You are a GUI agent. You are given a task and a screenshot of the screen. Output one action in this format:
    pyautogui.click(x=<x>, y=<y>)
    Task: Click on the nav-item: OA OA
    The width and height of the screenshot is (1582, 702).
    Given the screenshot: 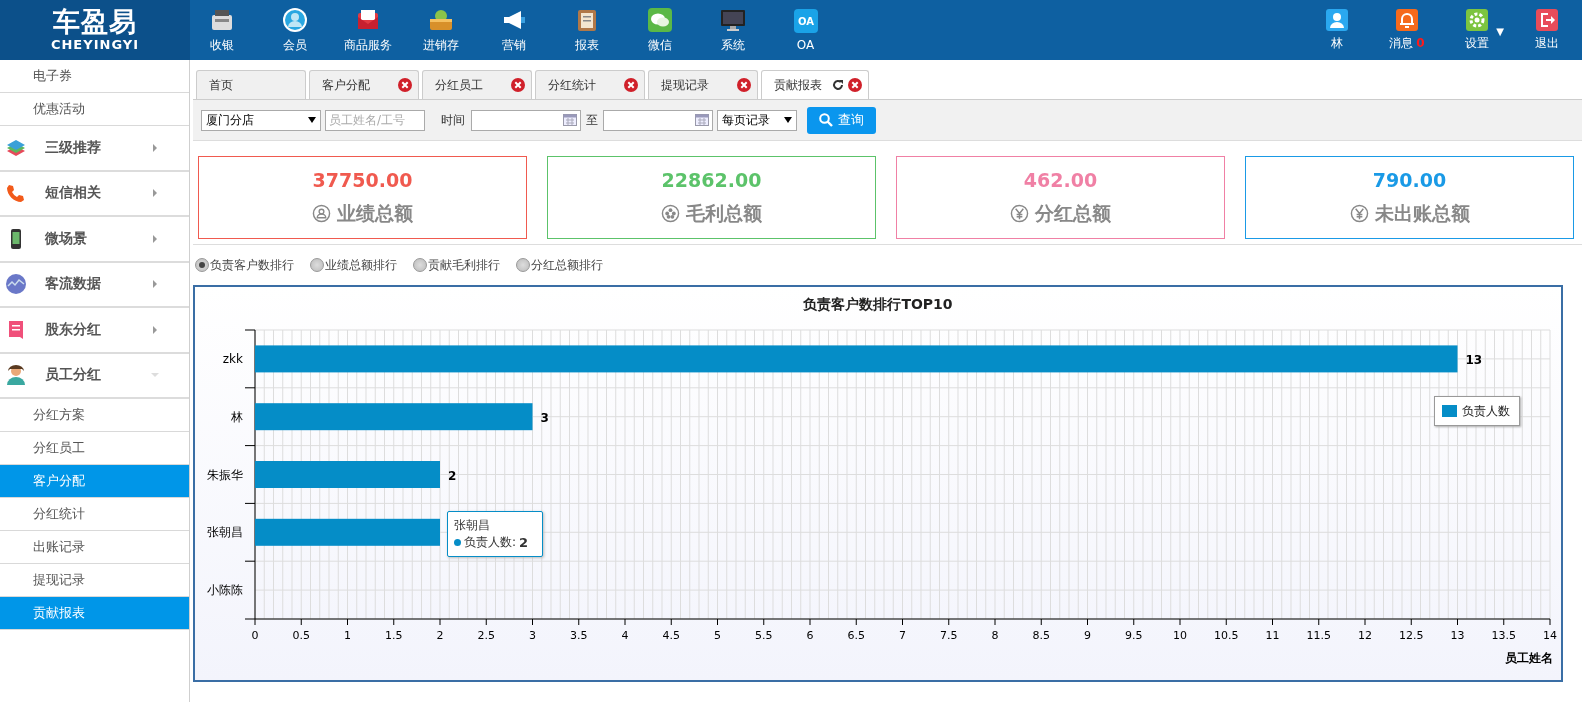 What is the action you would take?
    pyautogui.click(x=805, y=30)
    